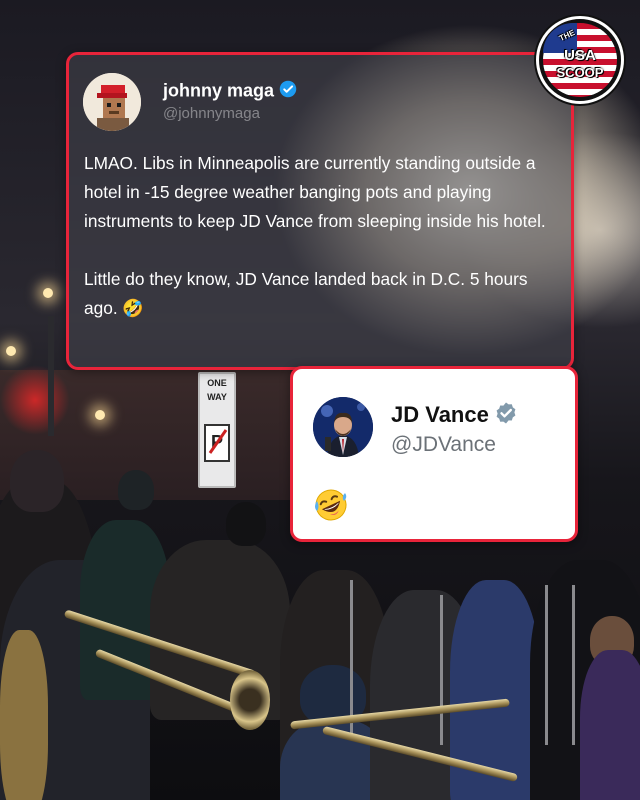 The width and height of the screenshot is (640, 800). What do you see at coordinates (580, 72) in the screenshot?
I see `logo-text: SCOOP` at bounding box center [580, 72].